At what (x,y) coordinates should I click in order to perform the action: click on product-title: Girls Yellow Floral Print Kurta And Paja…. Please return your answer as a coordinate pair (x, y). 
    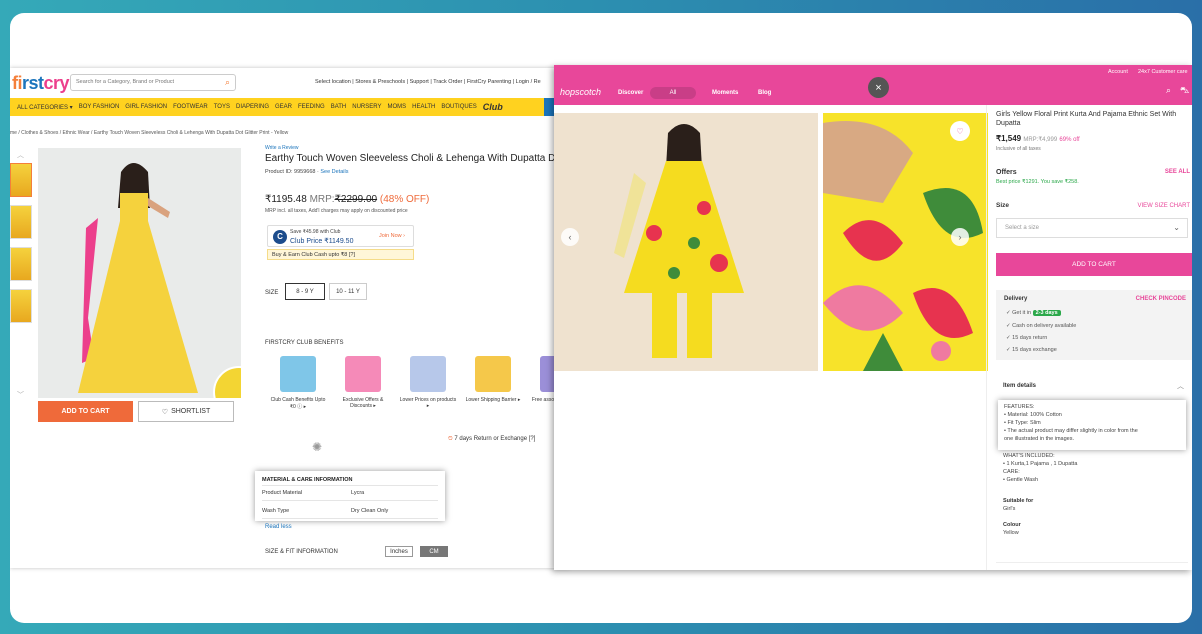
    Looking at the image, I should click on (1086, 119).